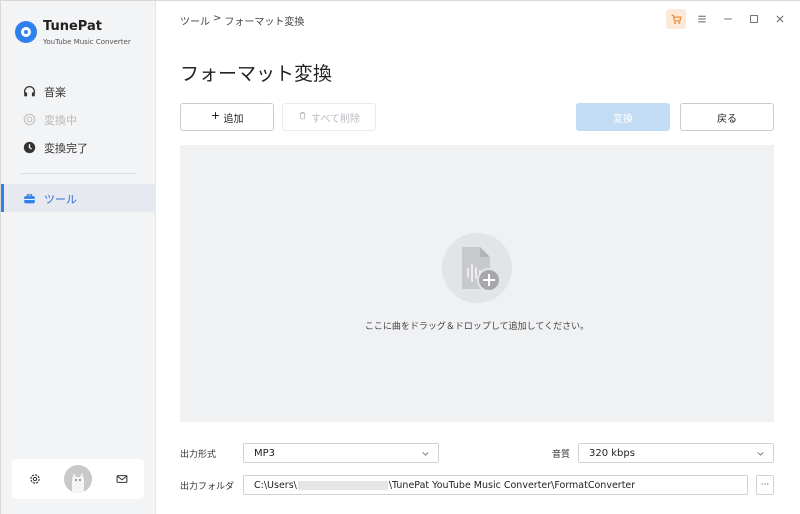  I want to click on quality-select: 320 kbps, so click(676, 453).